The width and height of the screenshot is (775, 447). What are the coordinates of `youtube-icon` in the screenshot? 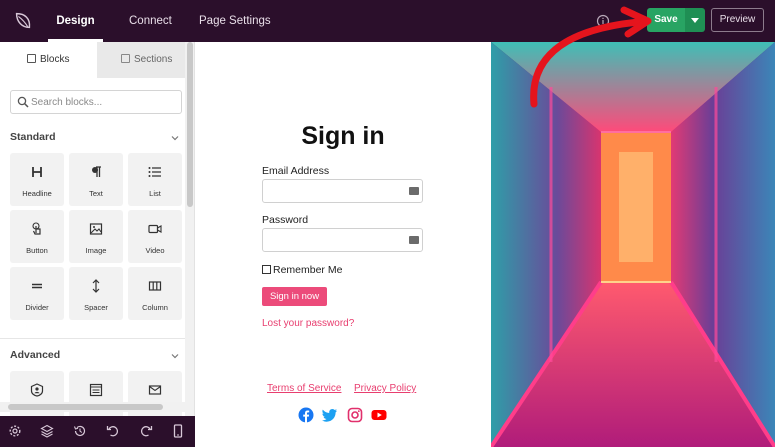 It's located at (379, 415).